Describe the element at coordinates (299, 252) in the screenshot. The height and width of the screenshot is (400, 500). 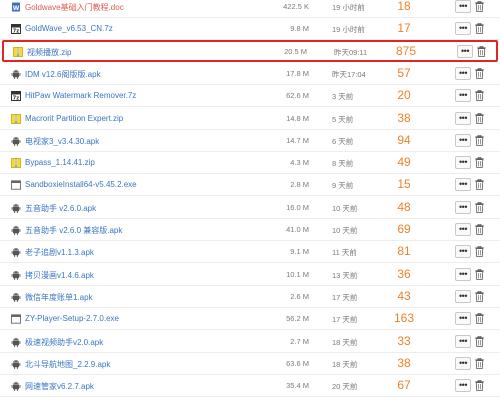
I see `file-size: 9.1 M` at that location.